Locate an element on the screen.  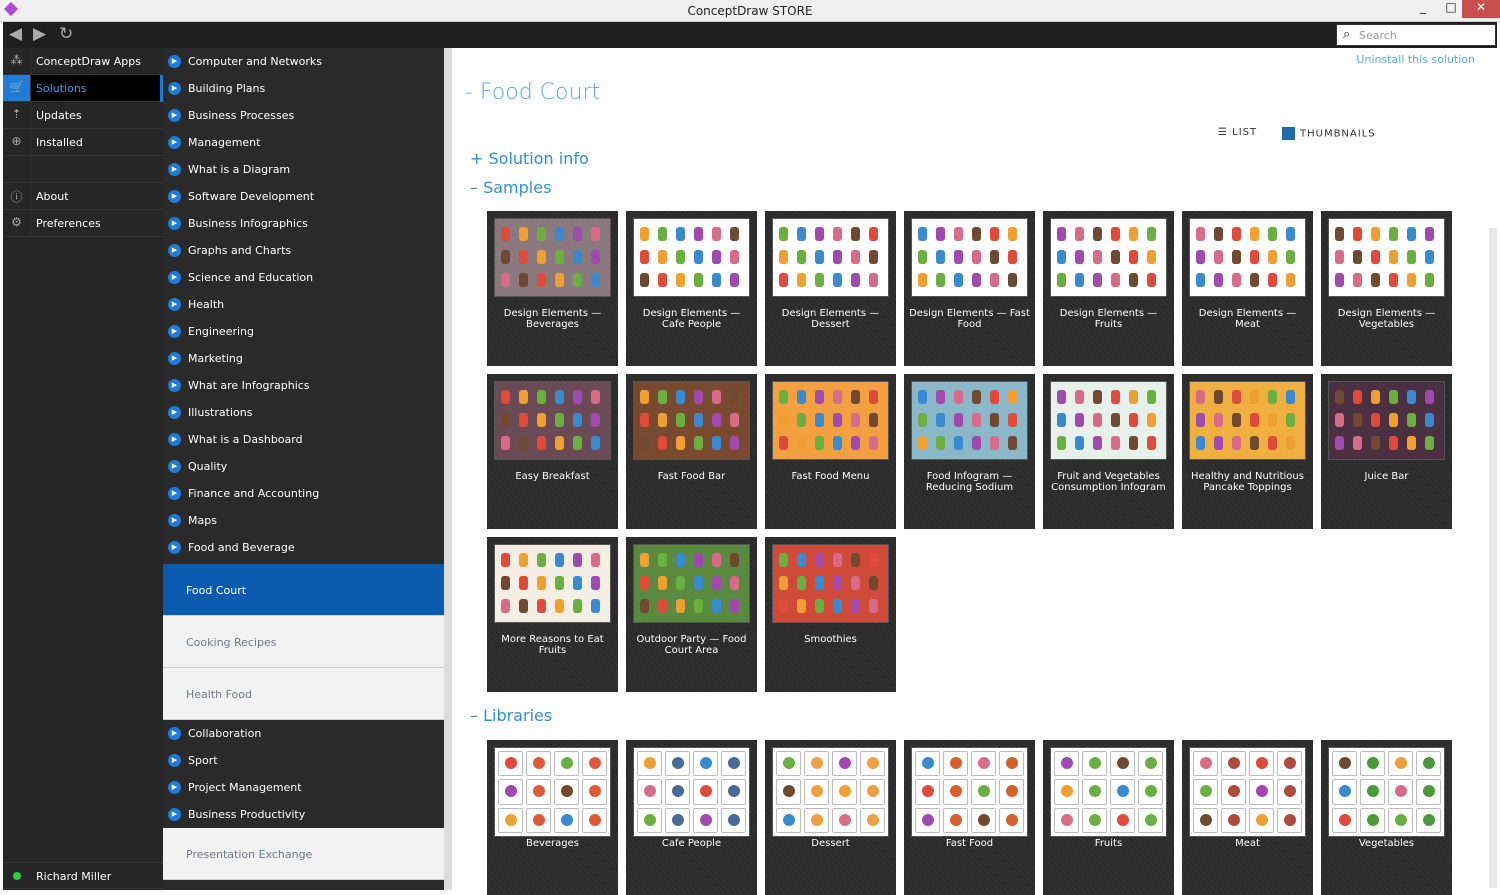
category-label: Business Productivity is located at coordinates (247, 814).